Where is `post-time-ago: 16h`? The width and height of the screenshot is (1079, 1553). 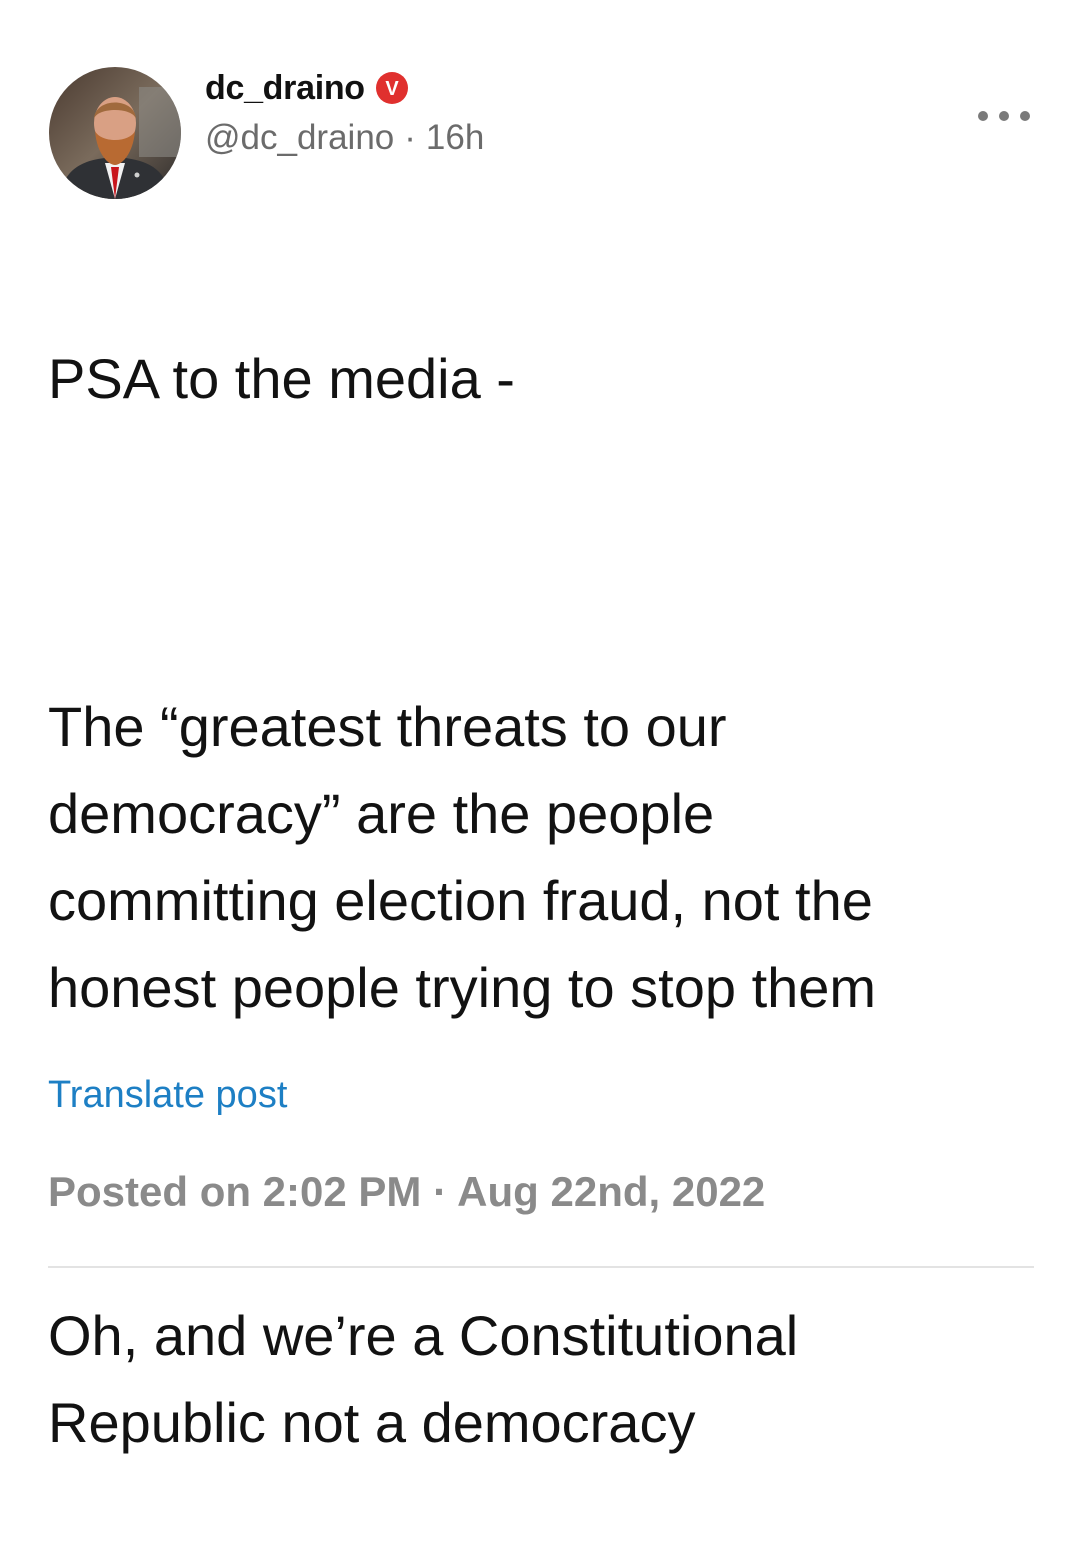 post-time-ago: 16h is located at coordinates (455, 138).